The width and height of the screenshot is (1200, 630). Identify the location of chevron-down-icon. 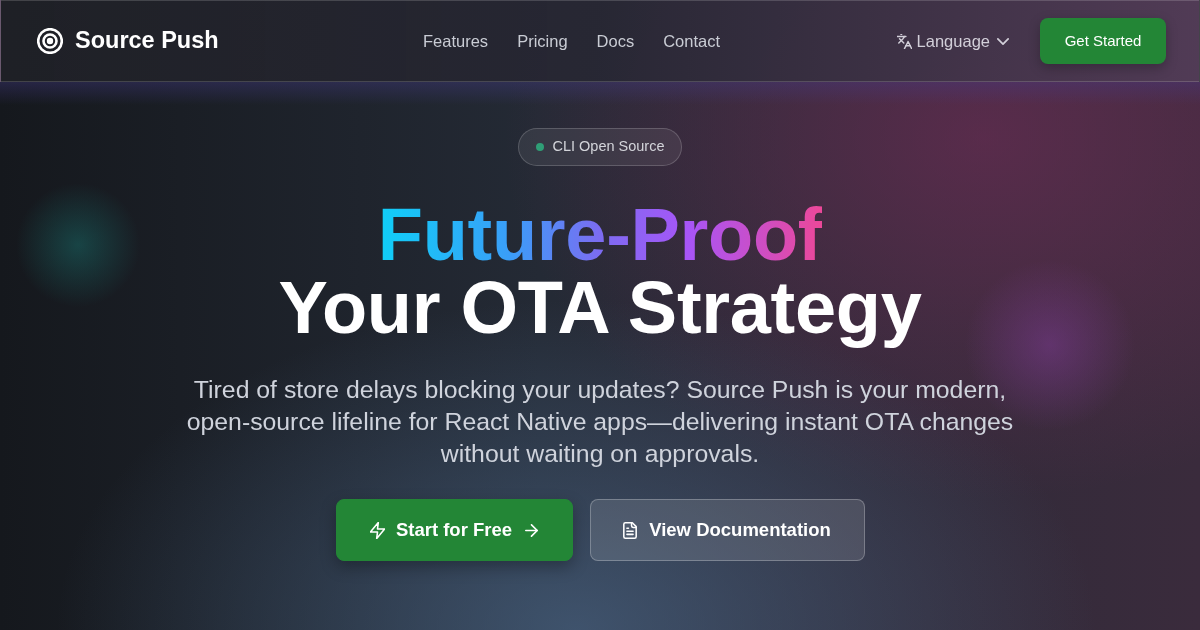
(1003, 41).